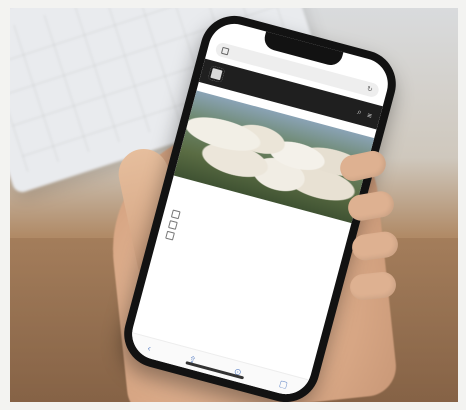 The height and width of the screenshot is (410, 466). I want to click on lock-icon, so click(225, 50).